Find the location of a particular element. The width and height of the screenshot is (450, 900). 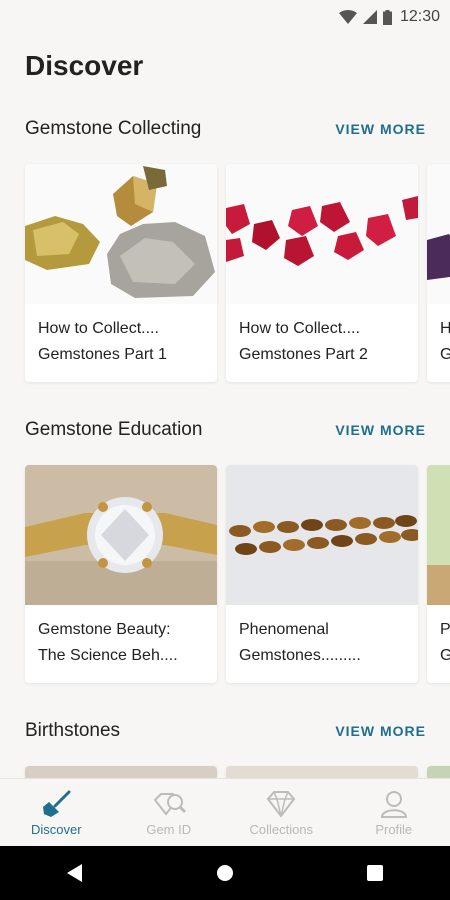

card-image-pyrite is located at coordinates (121, 234).